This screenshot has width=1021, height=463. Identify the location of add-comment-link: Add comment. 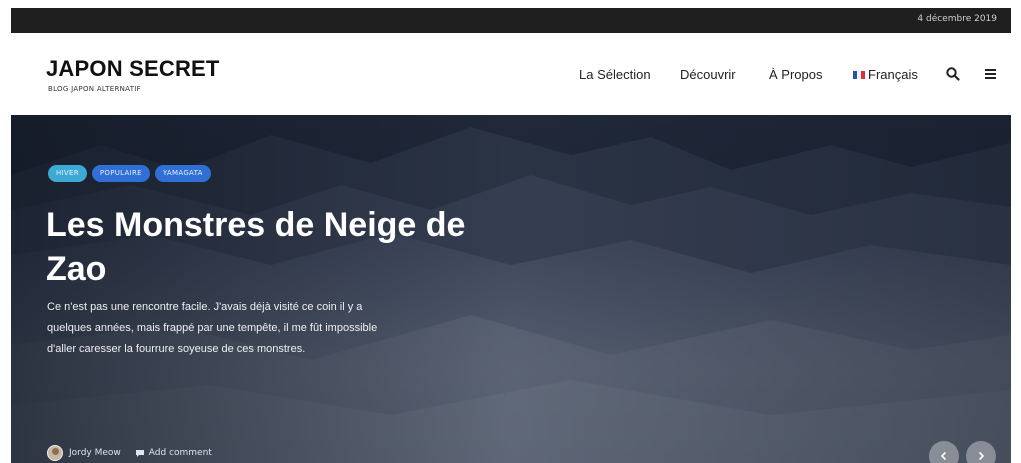
(173, 453).